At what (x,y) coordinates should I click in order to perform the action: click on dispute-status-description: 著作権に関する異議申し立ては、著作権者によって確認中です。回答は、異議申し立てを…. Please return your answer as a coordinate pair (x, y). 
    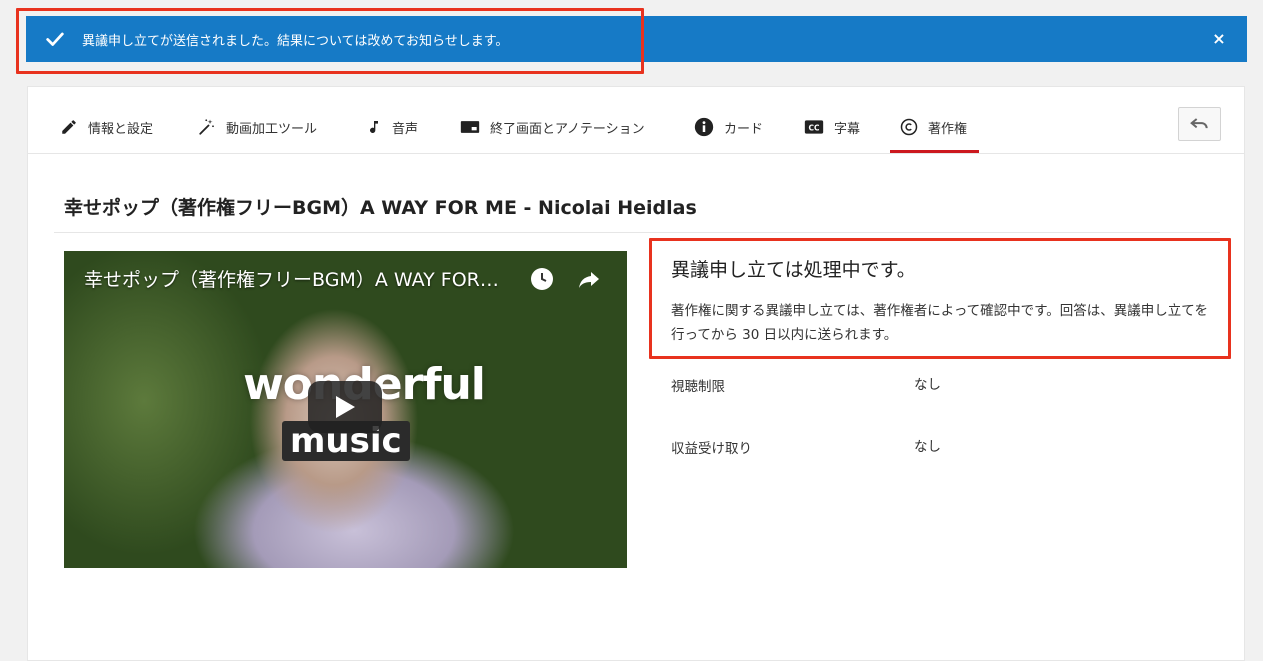
    Looking at the image, I should click on (940, 323).